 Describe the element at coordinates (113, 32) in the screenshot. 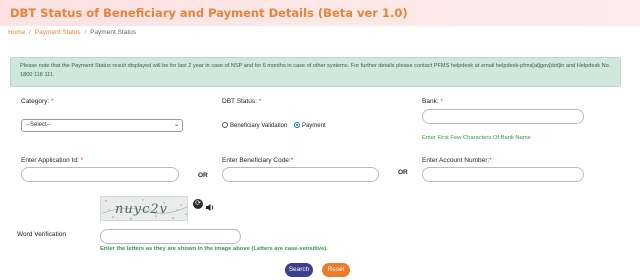

I see `breadcrumb-current: Payment Status` at that location.